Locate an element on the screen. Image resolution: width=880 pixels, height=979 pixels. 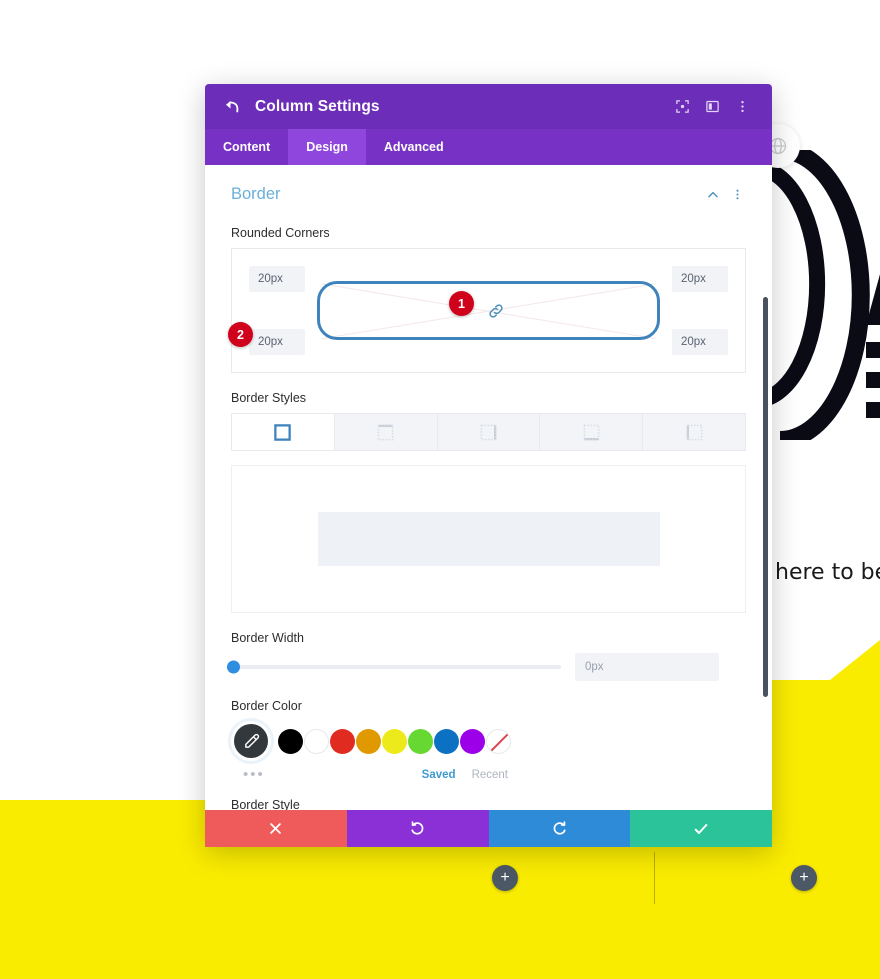
top-side-icon is located at coordinates (385, 432).